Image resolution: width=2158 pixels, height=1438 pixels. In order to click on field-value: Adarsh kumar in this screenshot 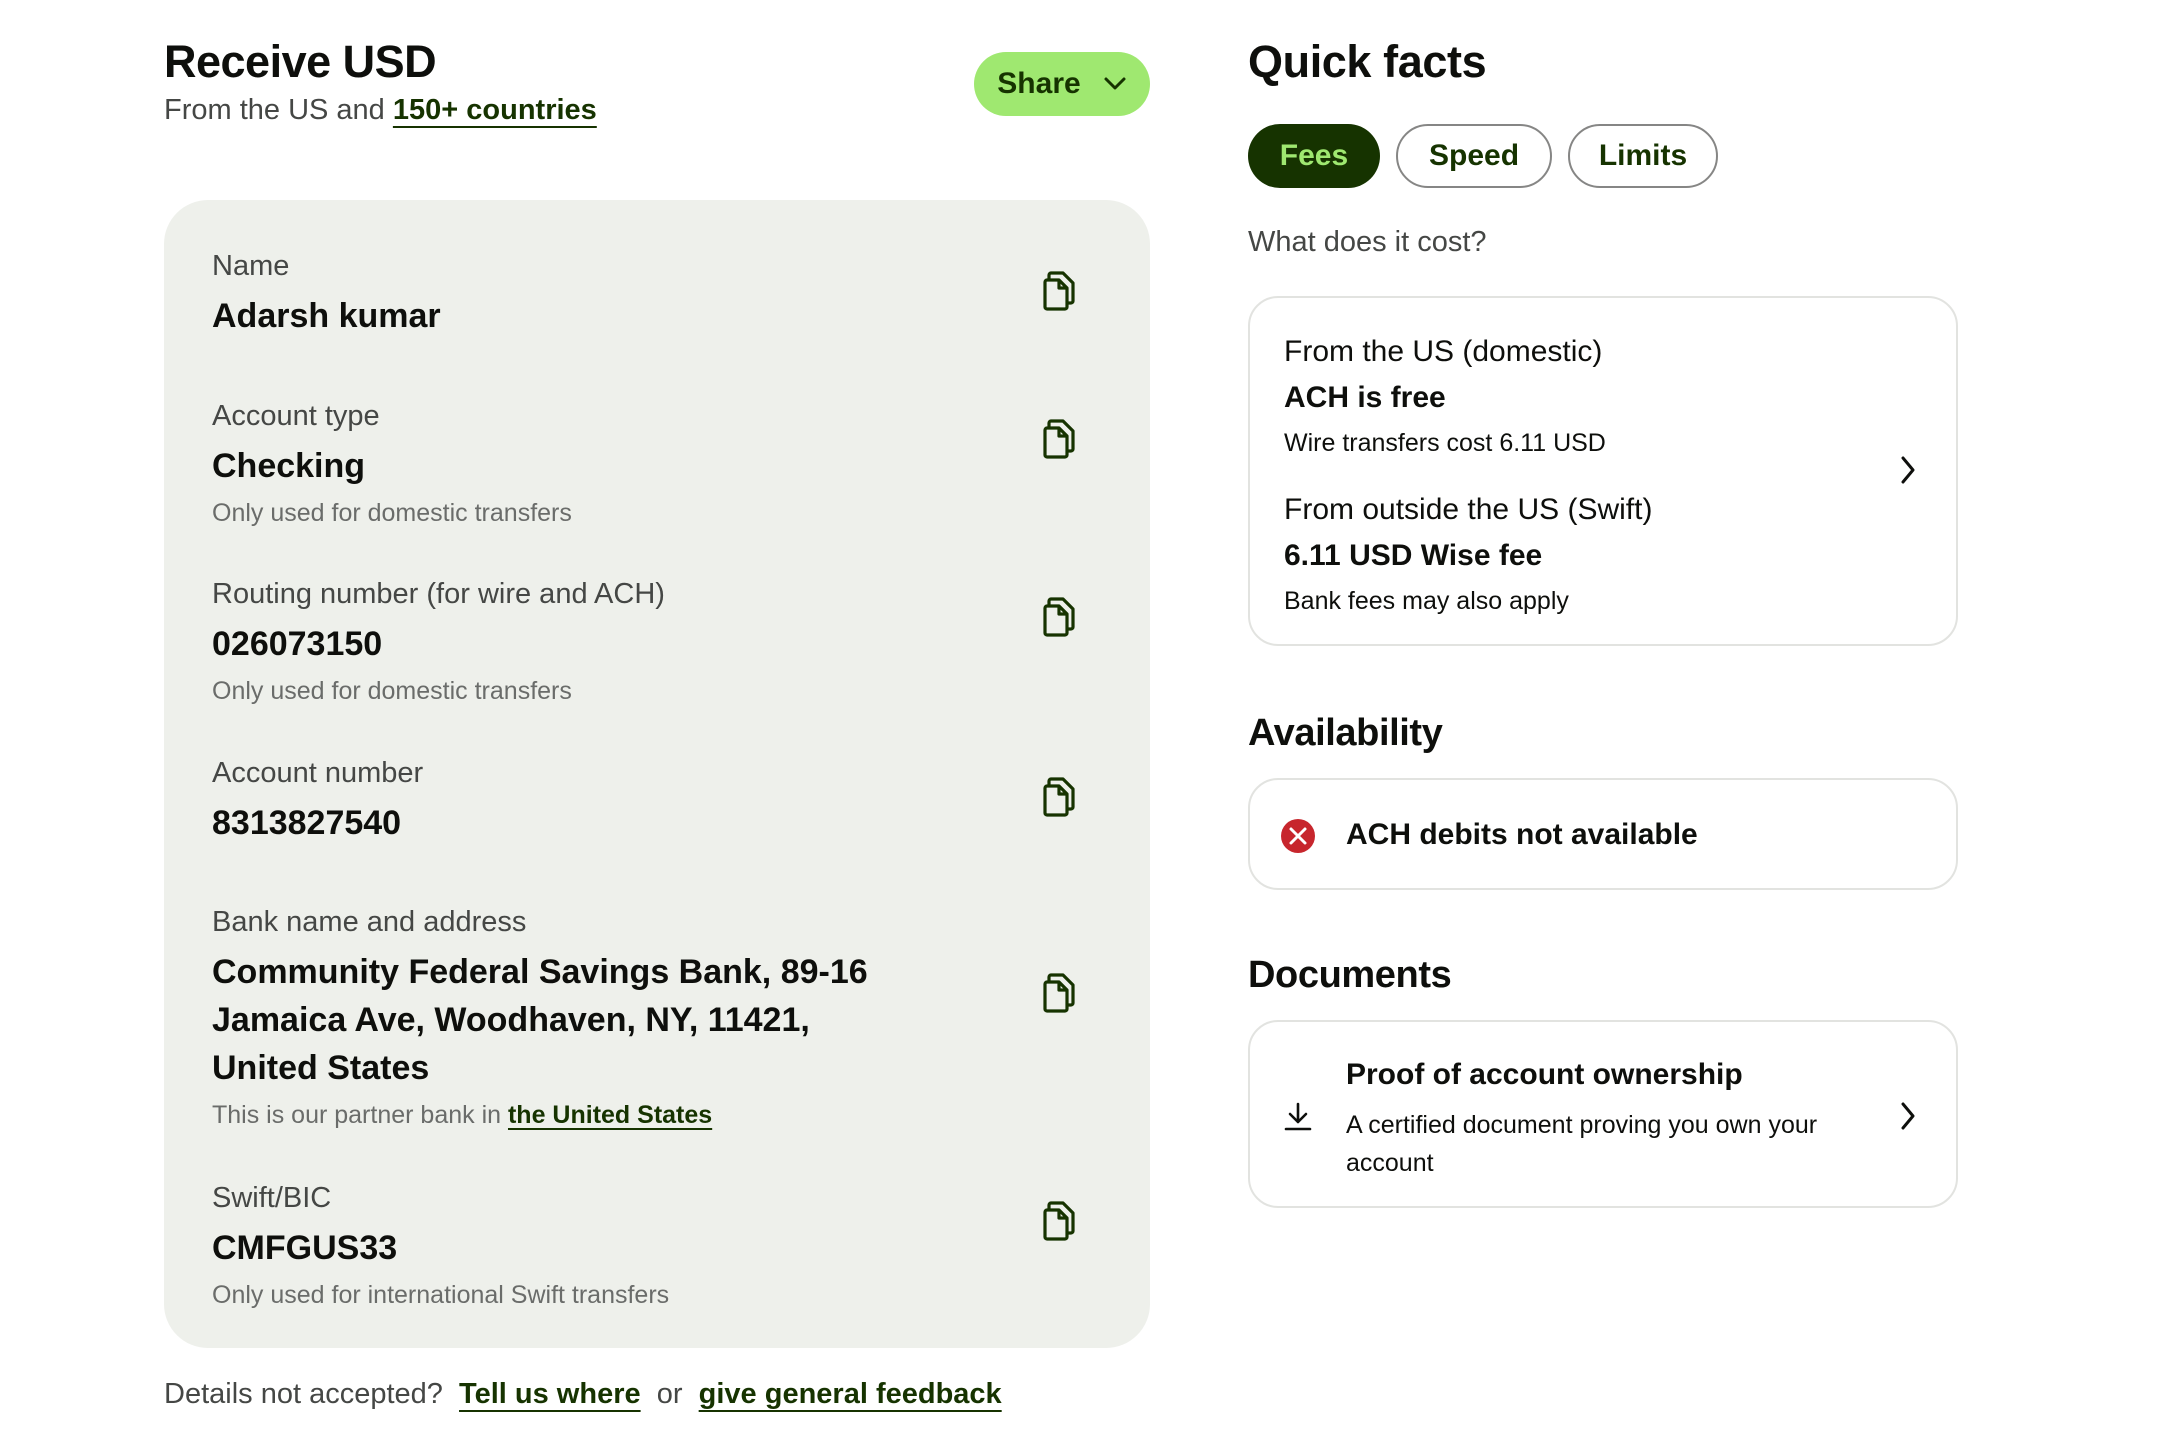, I will do `click(326, 316)`.